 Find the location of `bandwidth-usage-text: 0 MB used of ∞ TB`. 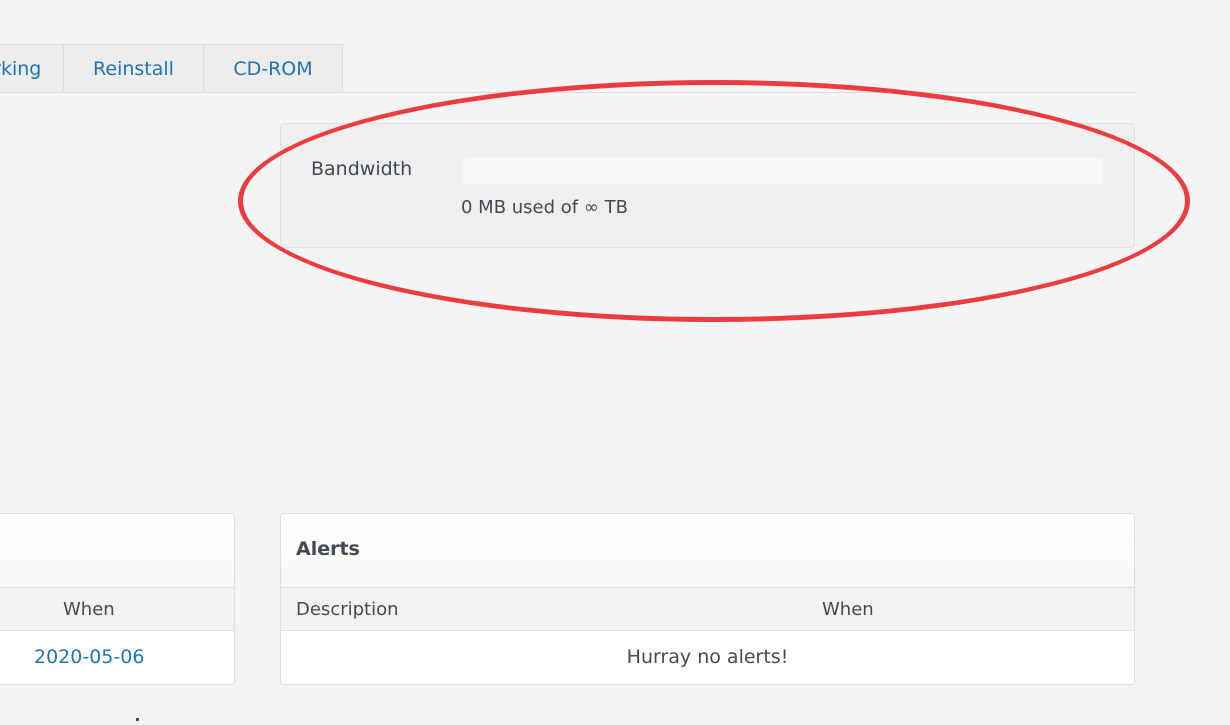

bandwidth-usage-text: 0 MB used of ∞ TB is located at coordinates (544, 207).